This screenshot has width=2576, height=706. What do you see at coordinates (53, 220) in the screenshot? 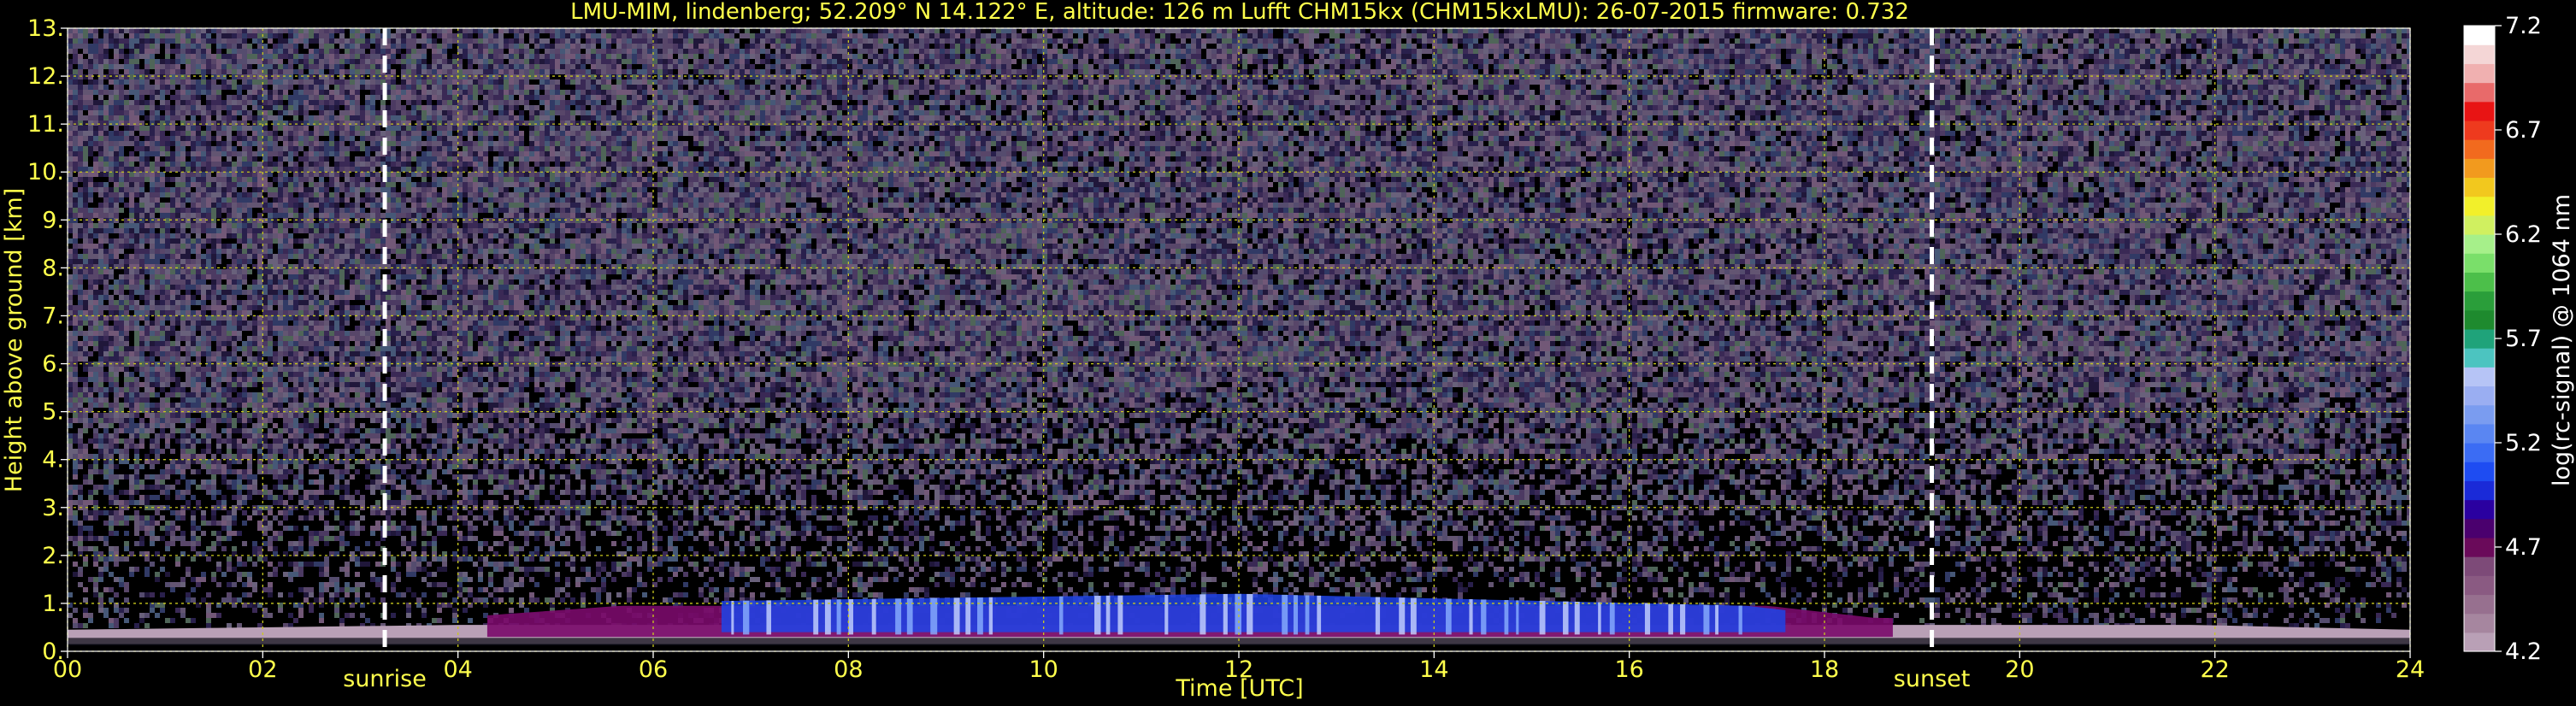
I see `y-tick-label: 9.` at bounding box center [53, 220].